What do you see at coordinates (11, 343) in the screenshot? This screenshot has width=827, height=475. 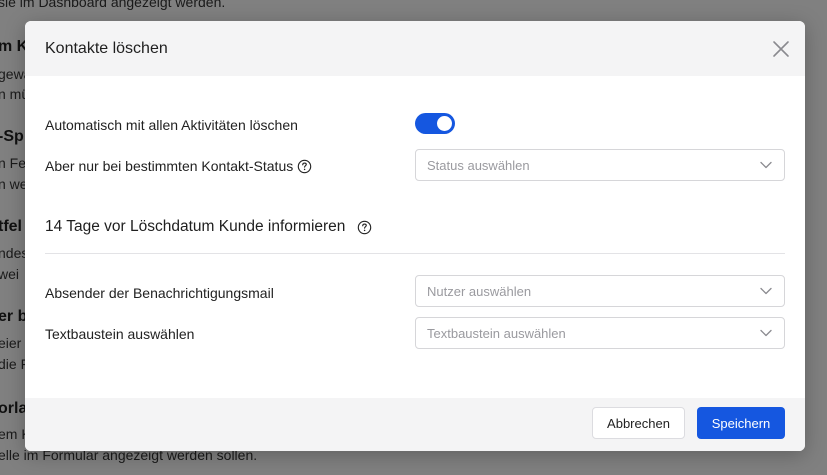 I see `bg-text: eier` at bounding box center [11, 343].